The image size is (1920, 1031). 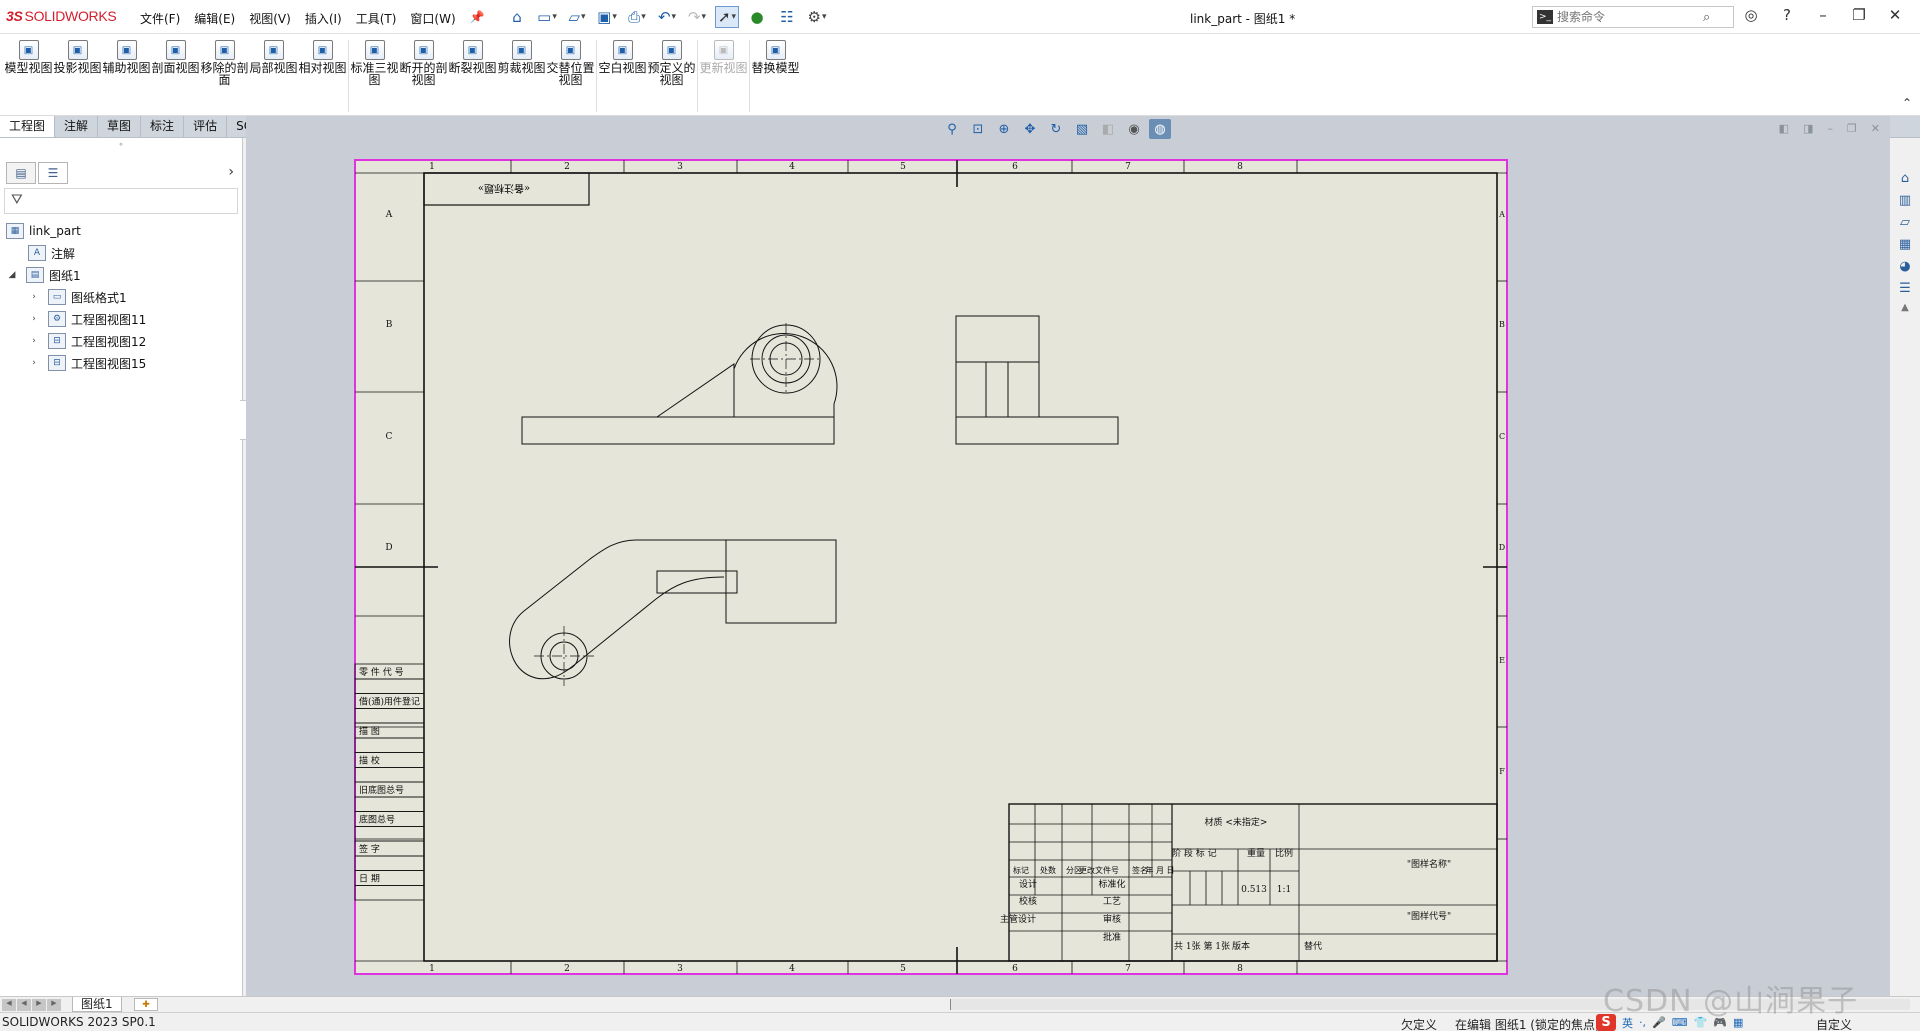 I want to click on rebuild-traffic-light-icon: ●, so click(x=757, y=17).